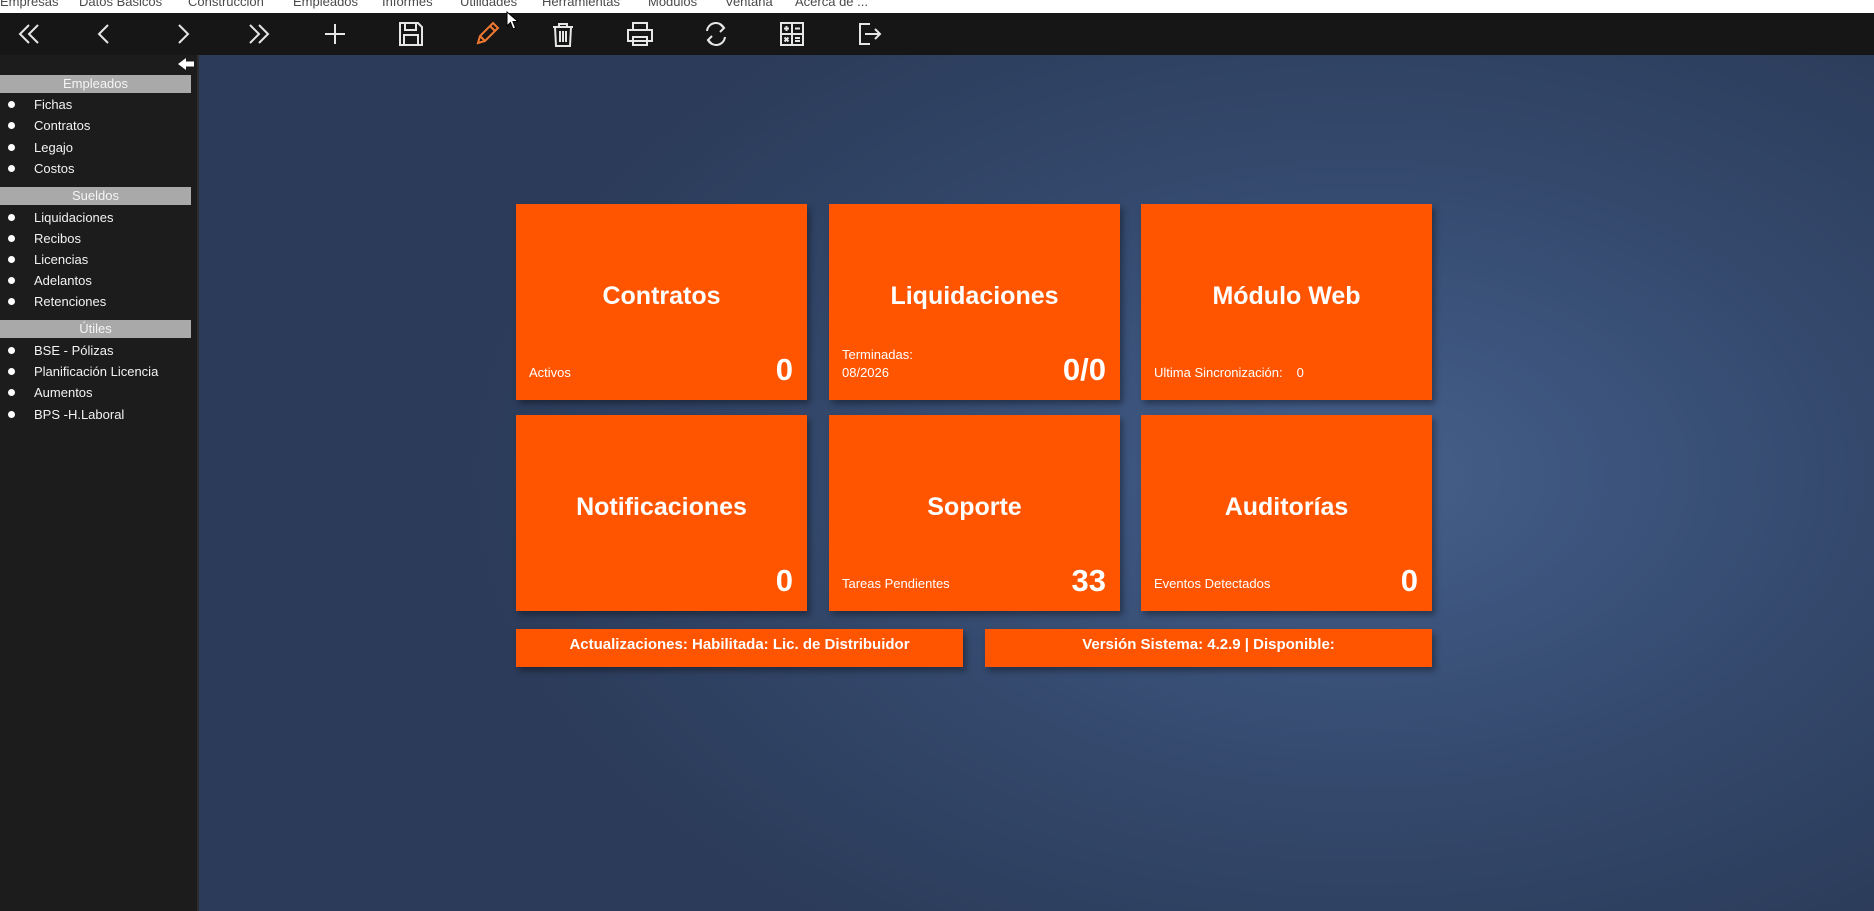  What do you see at coordinates (581, 4) in the screenshot?
I see `menu-herramientas: Herramientas` at bounding box center [581, 4].